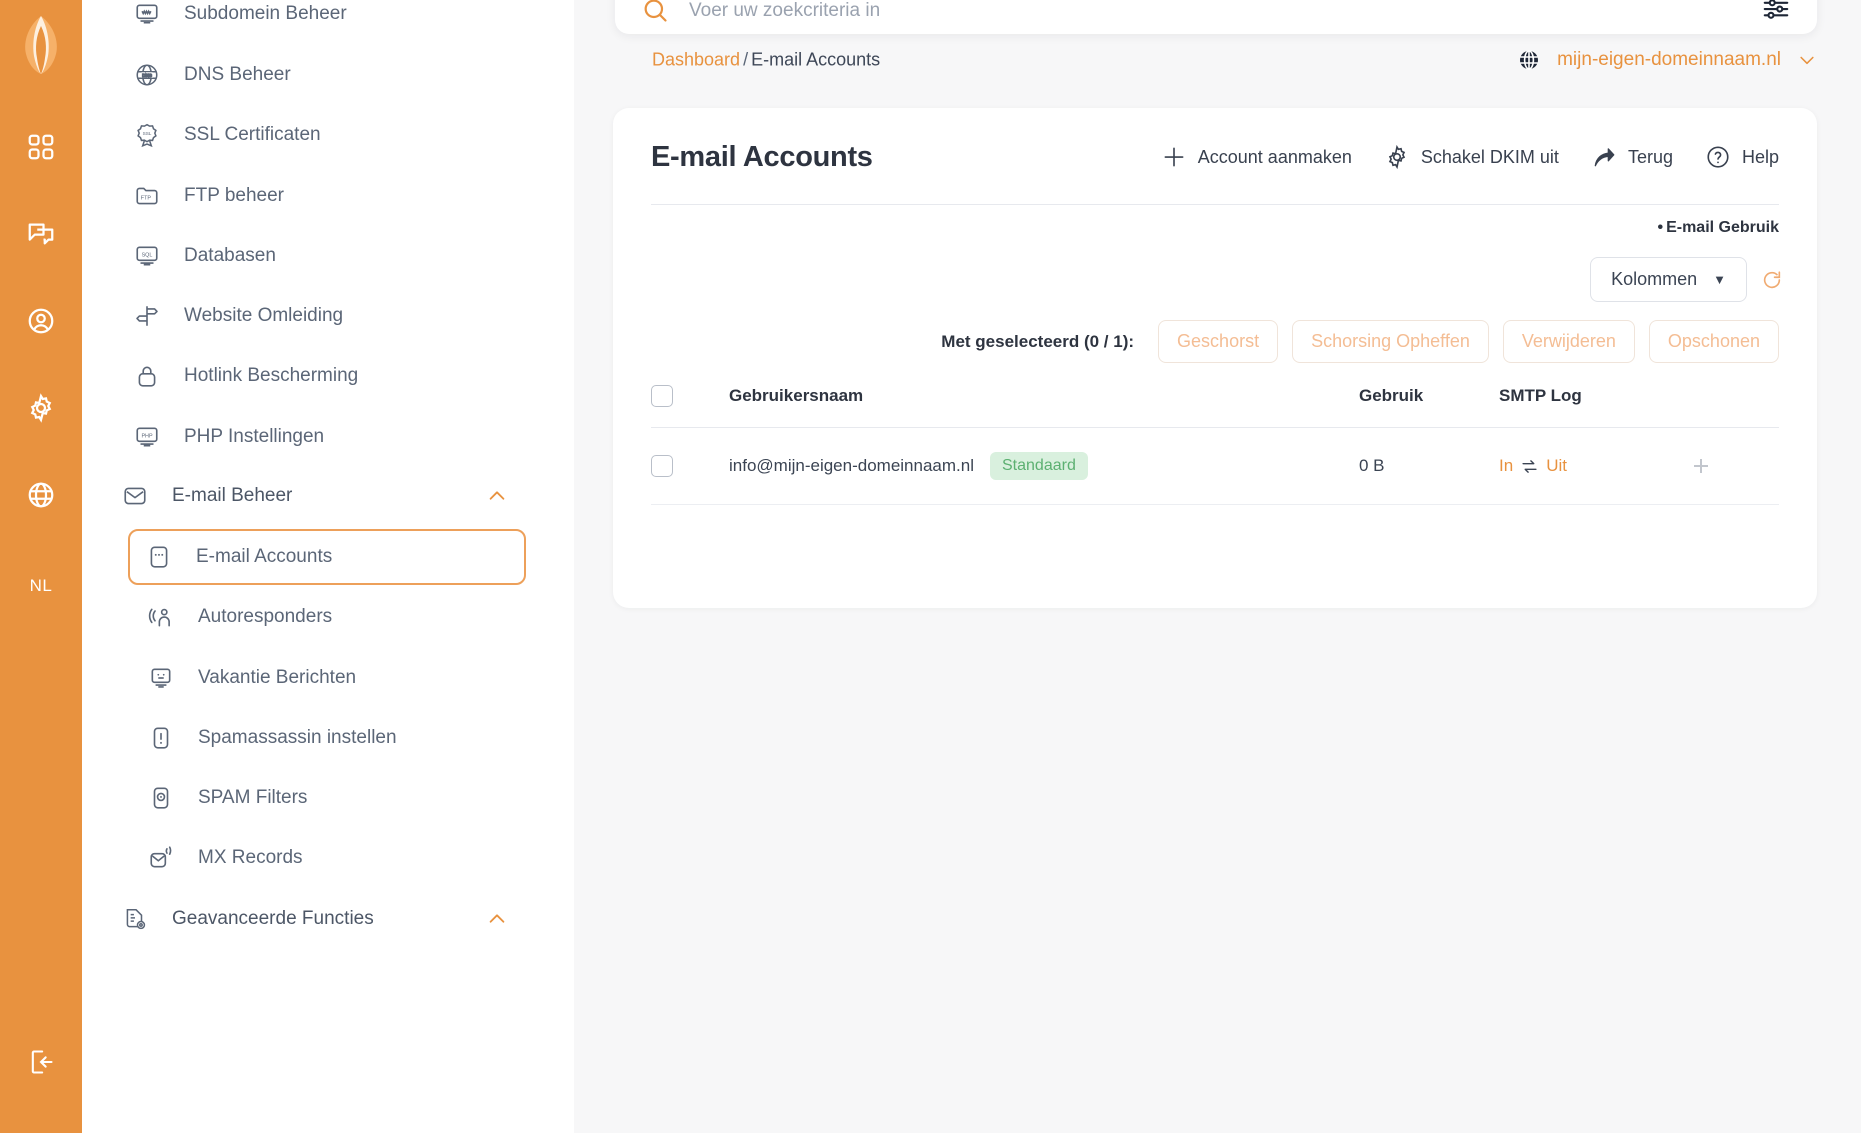 The width and height of the screenshot is (1861, 1133). Describe the element at coordinates (662, 466) in the screenshot. I see `row-checkbox` at that location.